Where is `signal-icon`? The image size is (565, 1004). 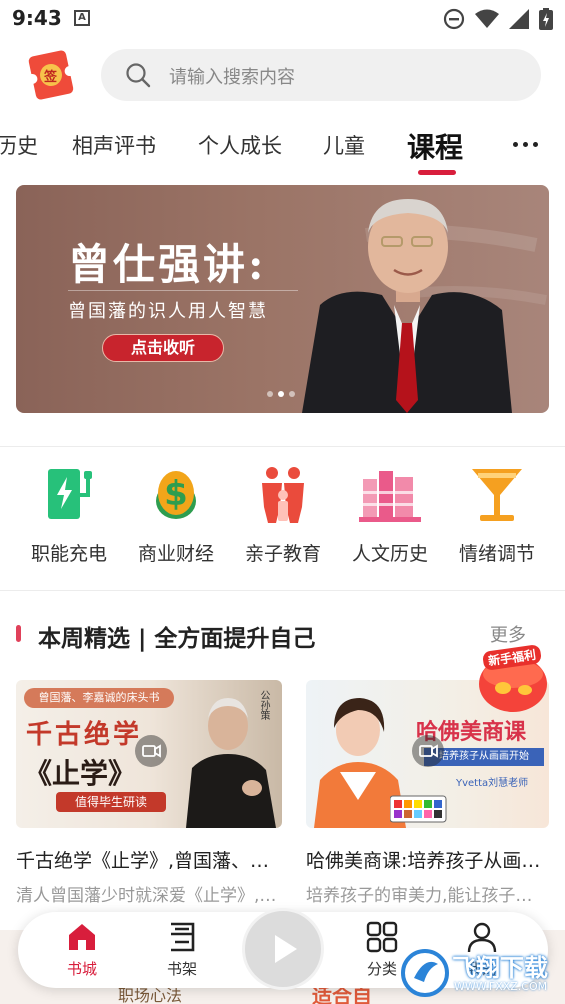 signal-icon is located at coordinates (519, 19).